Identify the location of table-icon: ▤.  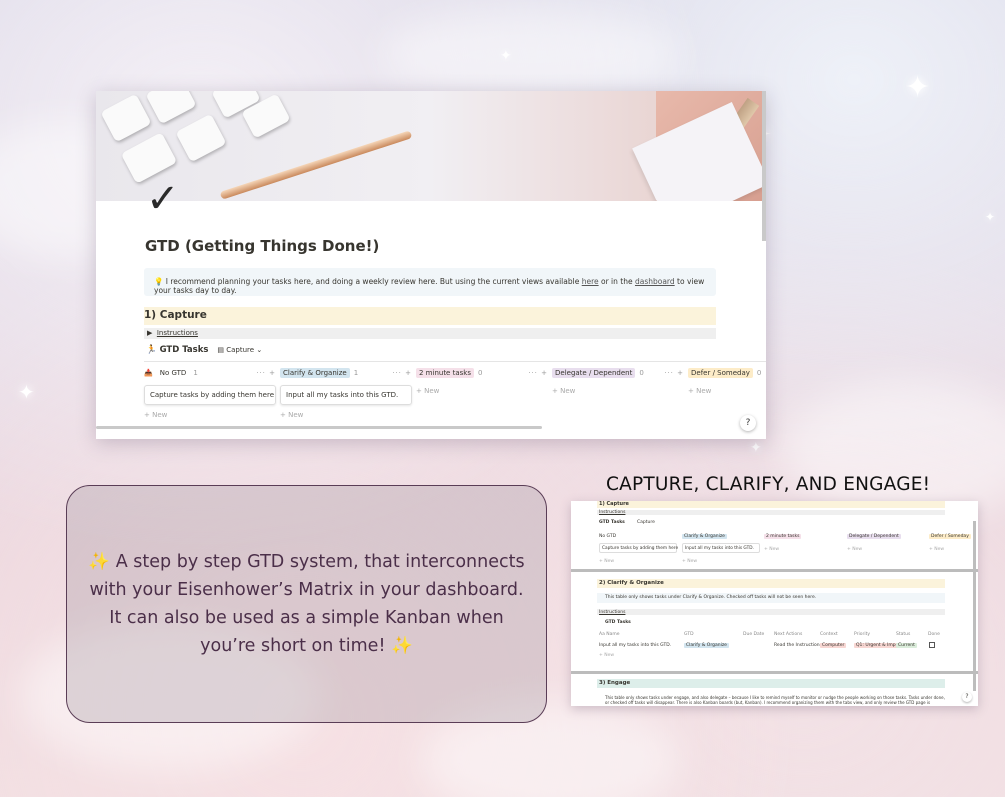
(221, 350).